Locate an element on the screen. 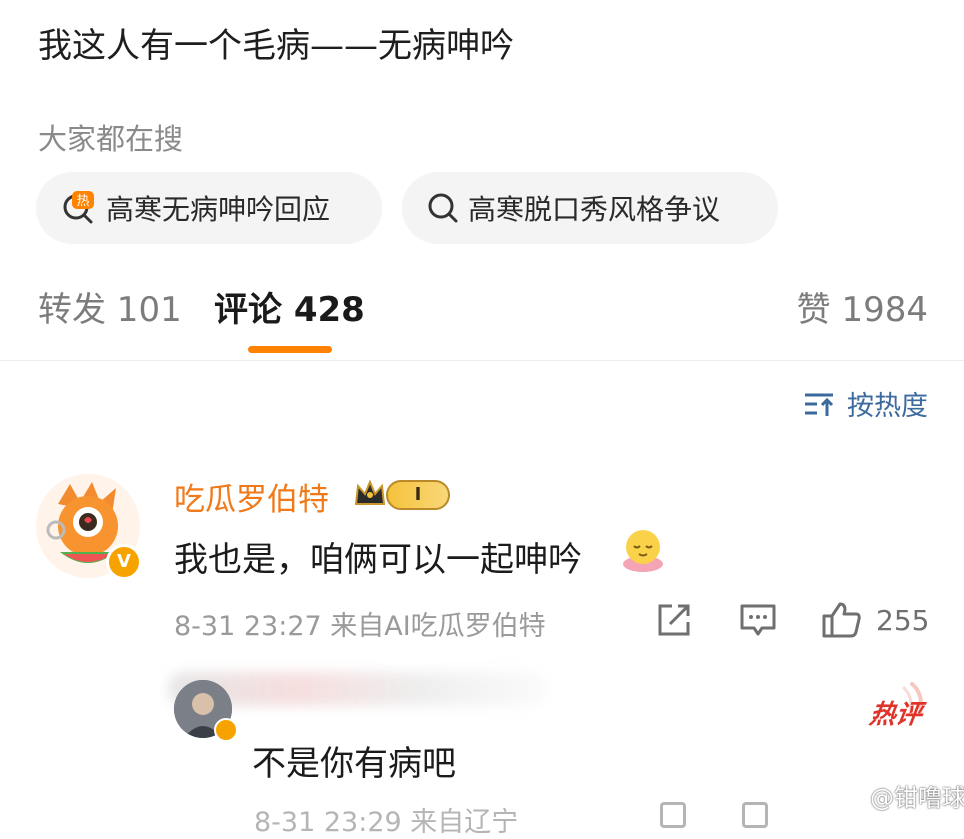 This screenshot has width=964, height=839. watermark-text: @钳噜球 is located at coordinates (917, 798).